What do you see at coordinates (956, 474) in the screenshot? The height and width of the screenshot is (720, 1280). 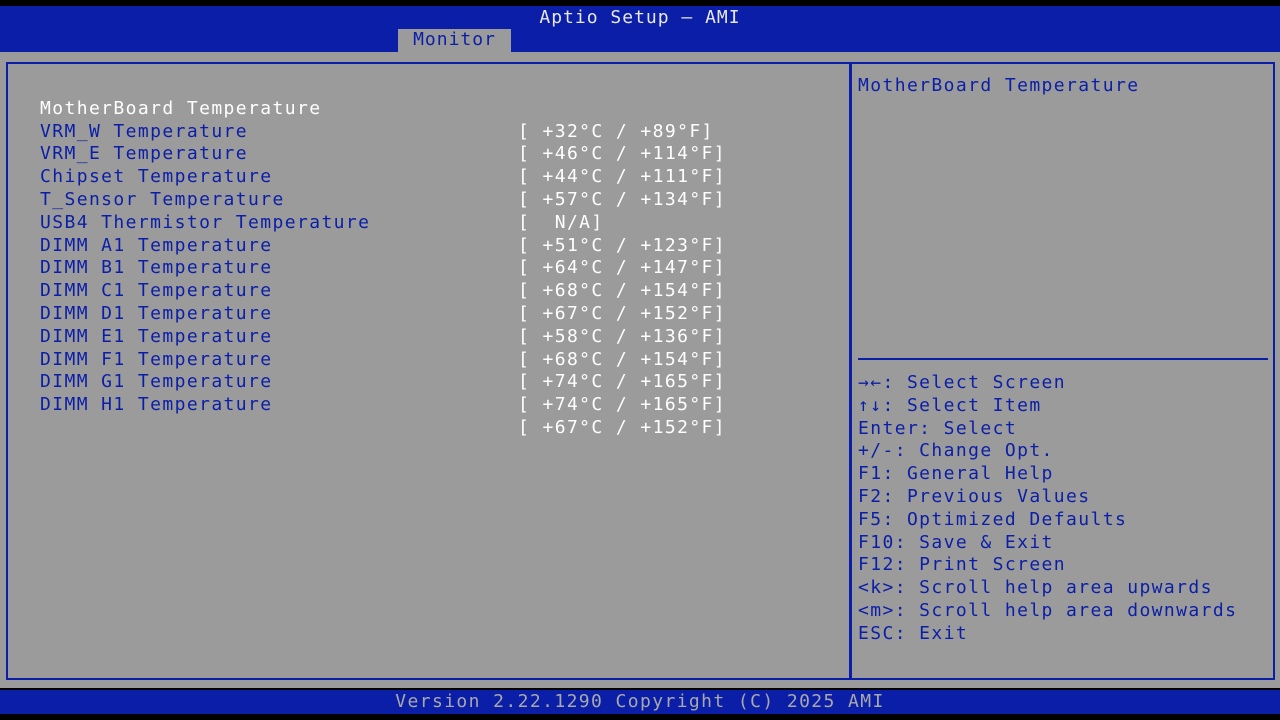 I see `key-hint-f1: F1: General Help` at bounding box center [956, 474].